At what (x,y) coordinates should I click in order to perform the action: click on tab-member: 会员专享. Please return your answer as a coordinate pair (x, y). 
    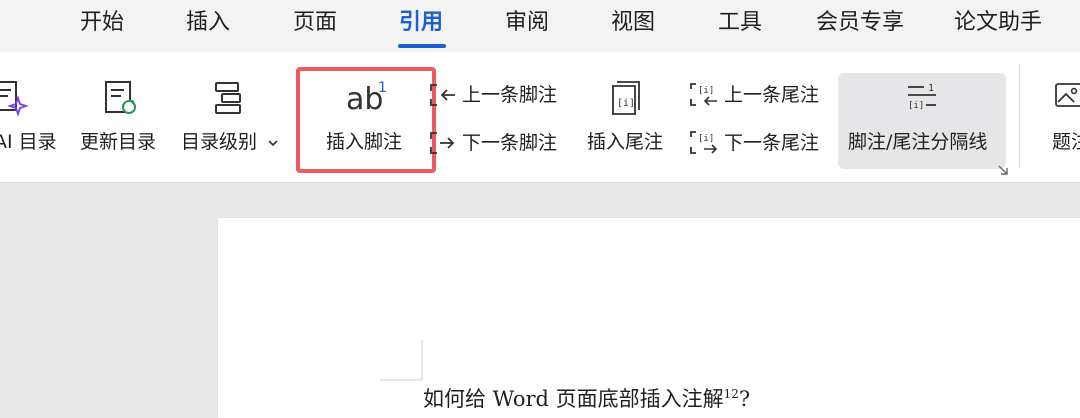
    Looking at the image, I should click on (860, 23).